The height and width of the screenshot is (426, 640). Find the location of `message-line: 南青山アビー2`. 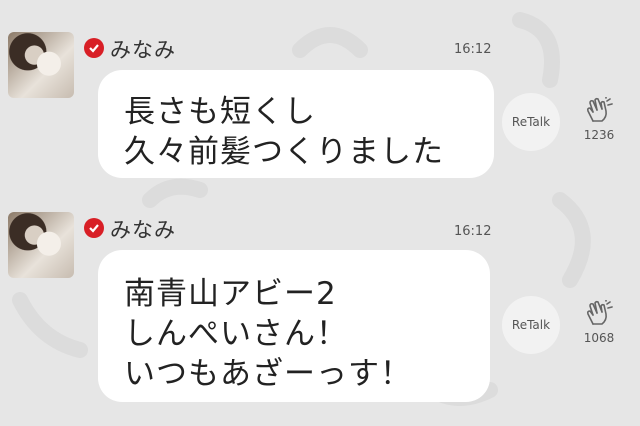

message-line: 南青山アビー2 is located at coordinates (230, 294).